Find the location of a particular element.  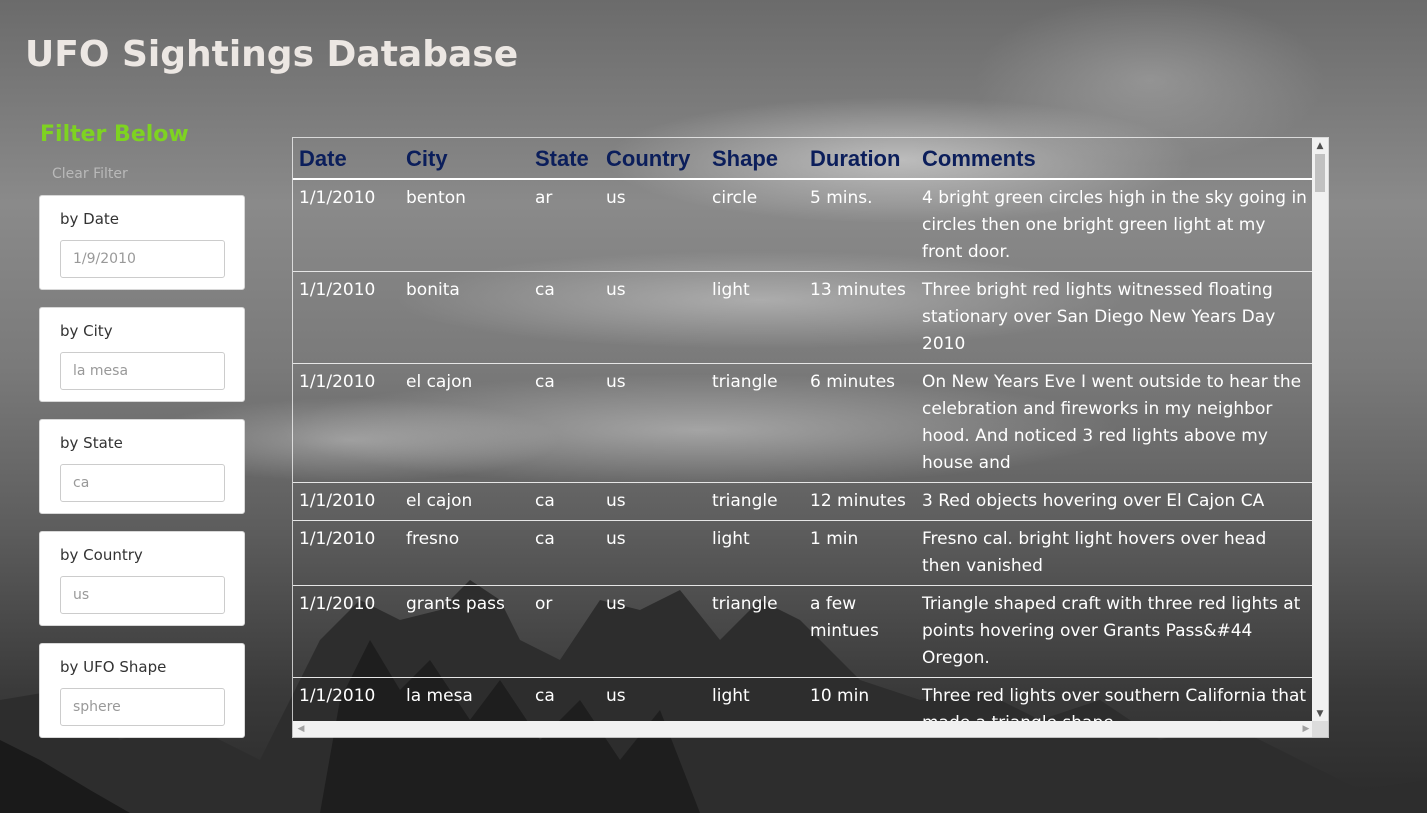

cell-duration: 10 min is located at coordinates (860, 699).